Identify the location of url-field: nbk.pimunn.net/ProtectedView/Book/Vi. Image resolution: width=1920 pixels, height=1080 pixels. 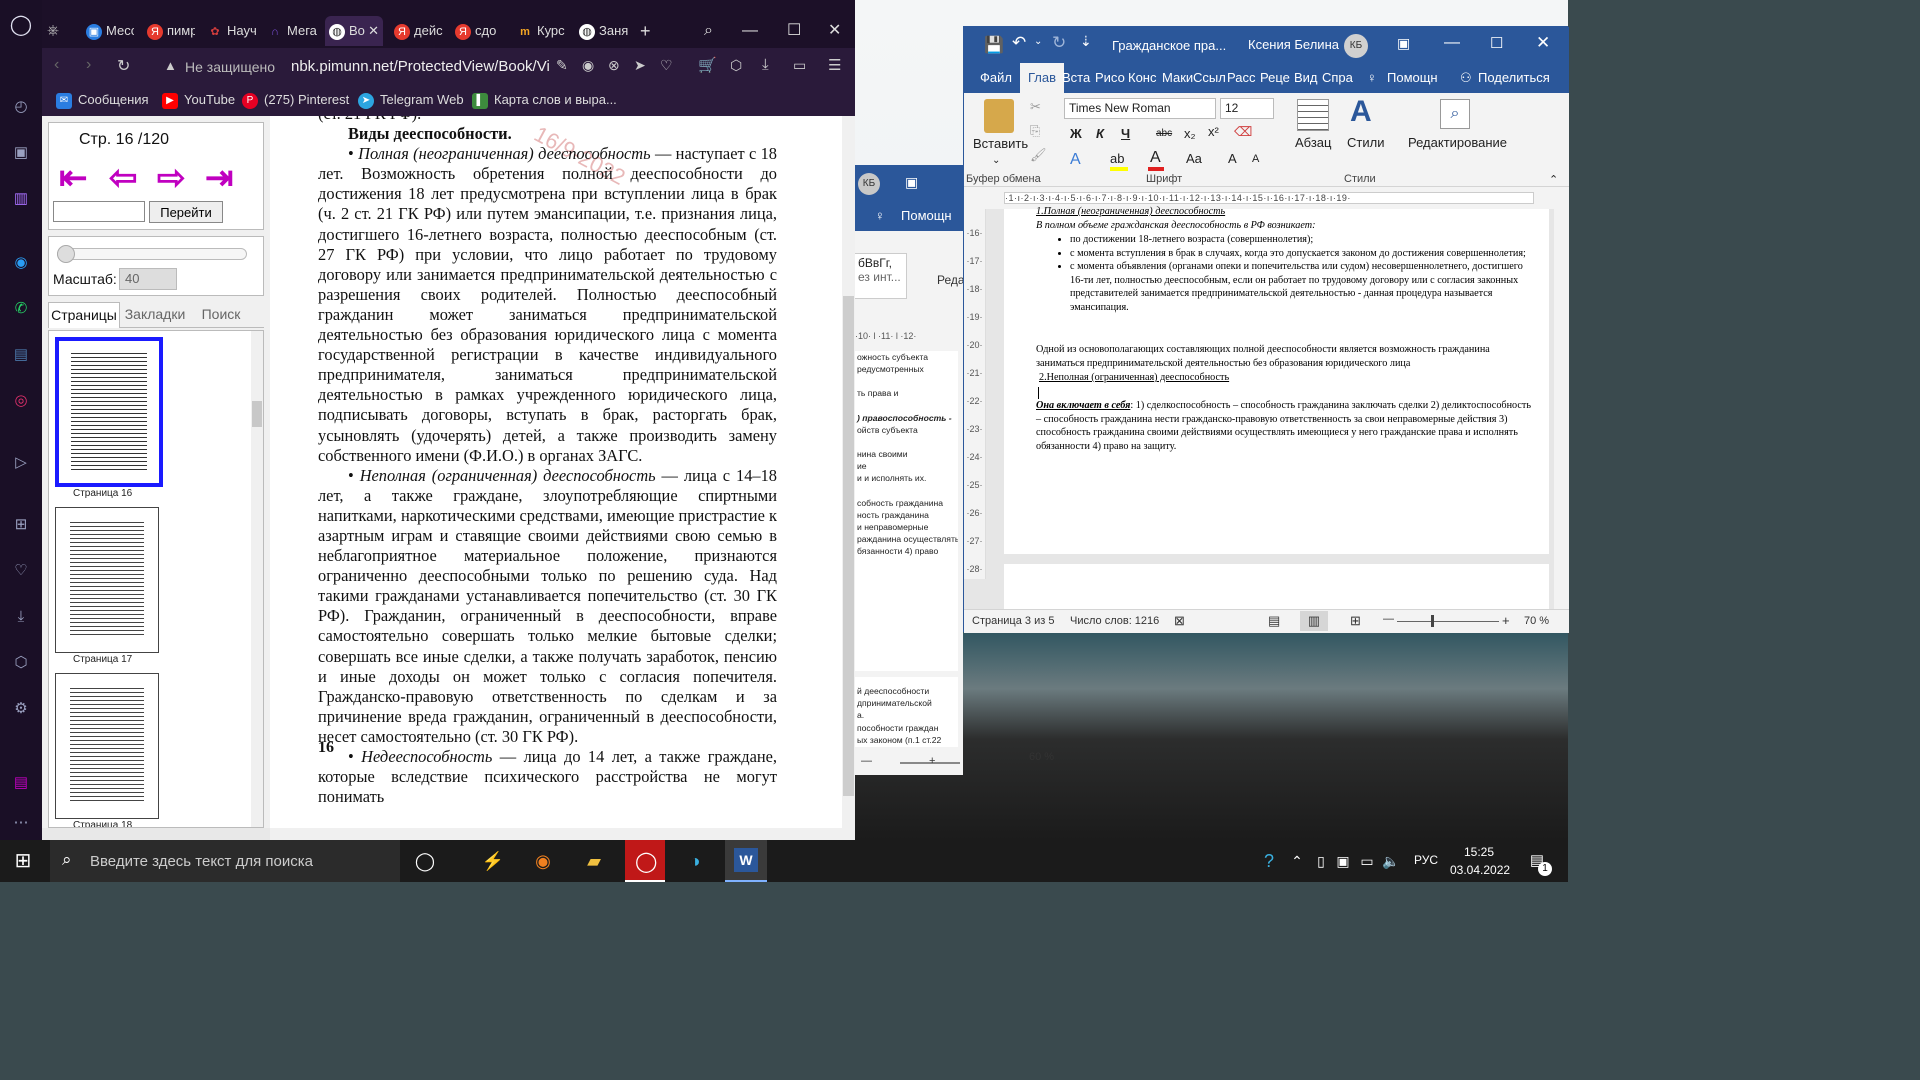
(420, 66).